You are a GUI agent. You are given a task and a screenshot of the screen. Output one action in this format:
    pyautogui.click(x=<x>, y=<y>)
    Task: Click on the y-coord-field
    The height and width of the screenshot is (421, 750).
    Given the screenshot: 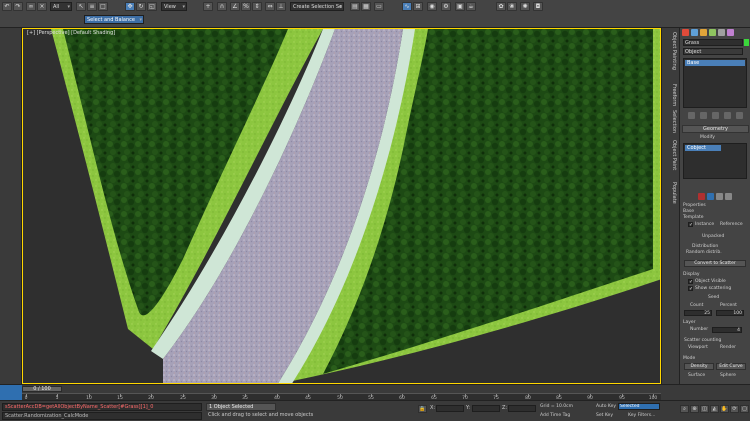 What is the action you would take?
    pyautogui.click(x=486, y=408)
    